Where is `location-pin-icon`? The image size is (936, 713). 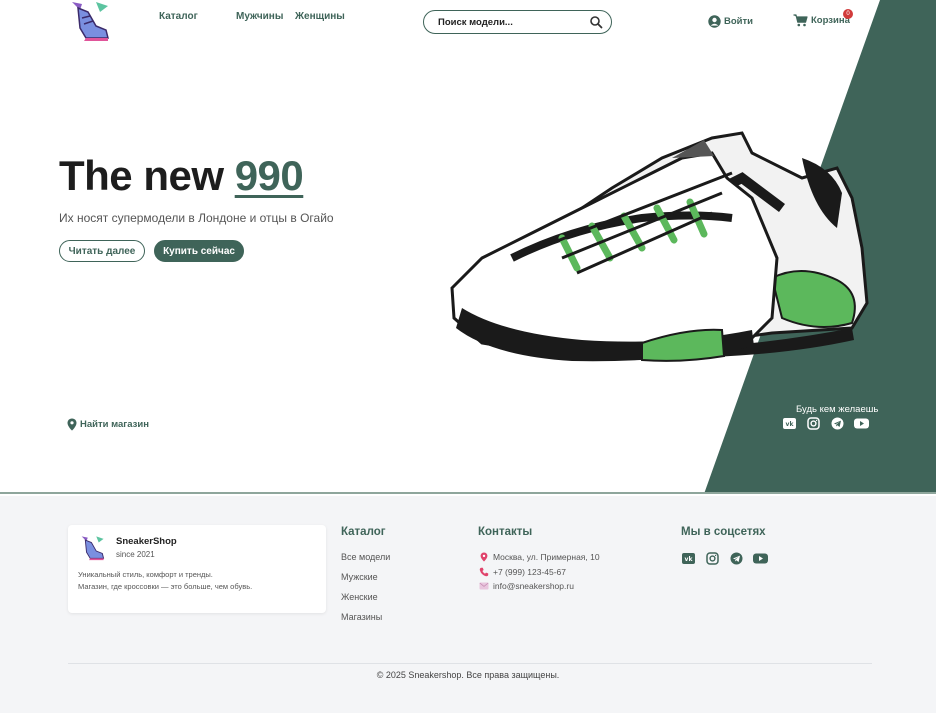
location-pin-icon is located at coordinates (484, 557).